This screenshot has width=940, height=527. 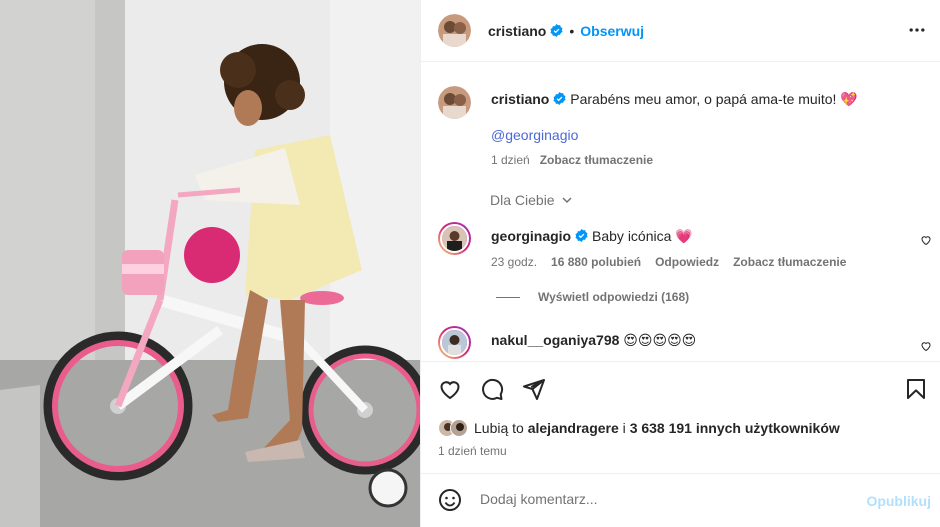 I want to click on comment-sort-dropdown: Dla Ciebie, so click(x=531, y=200).